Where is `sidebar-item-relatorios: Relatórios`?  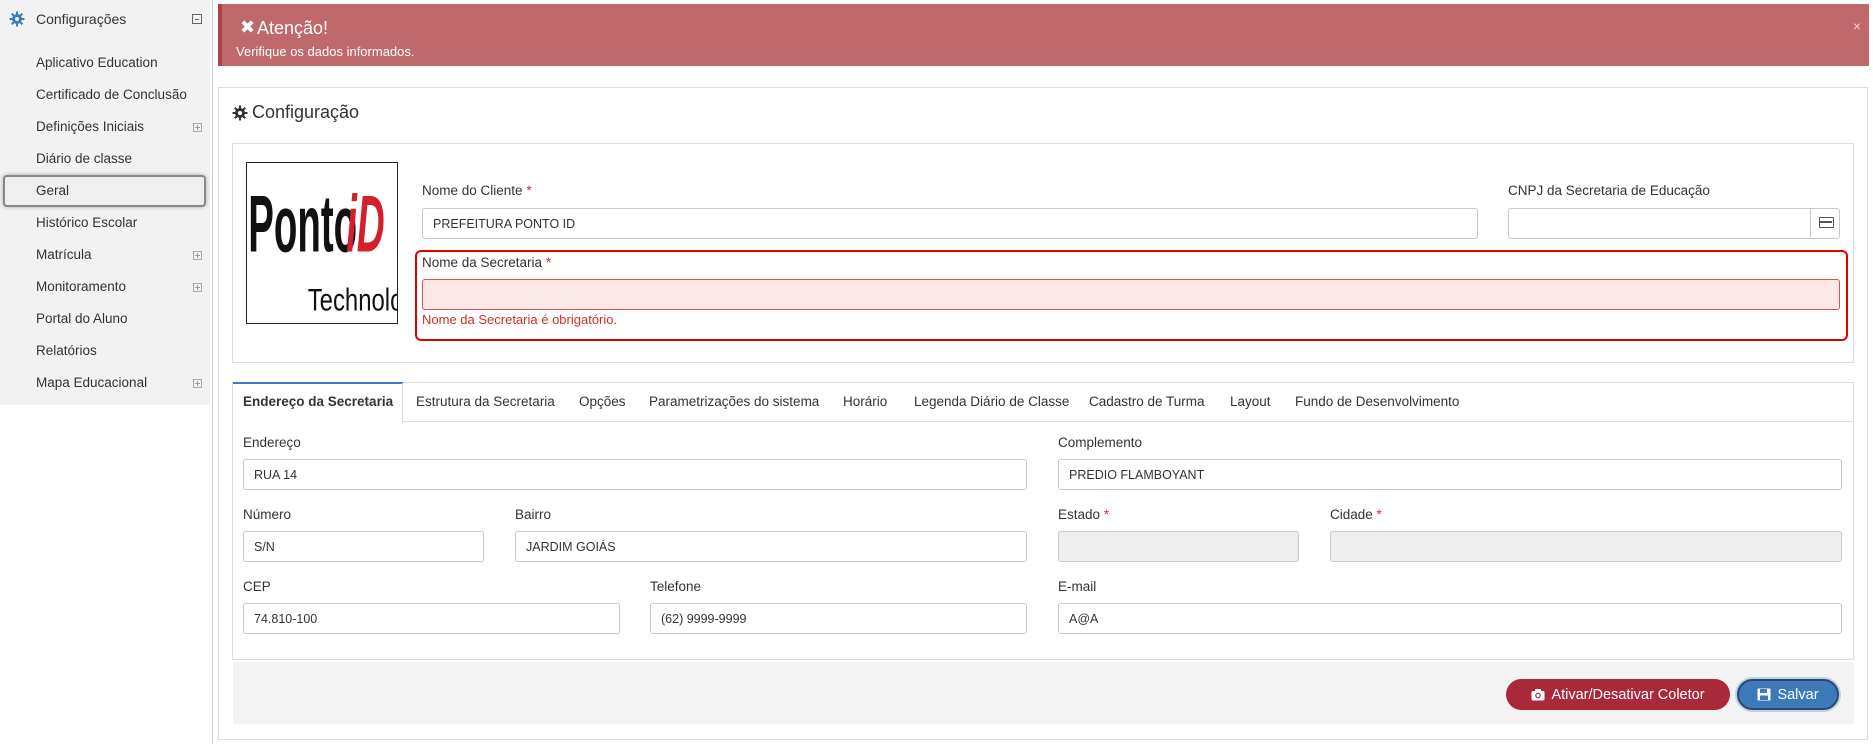 sidebar-item-relatorios: Relatórios is located at coordinates (105, 351).